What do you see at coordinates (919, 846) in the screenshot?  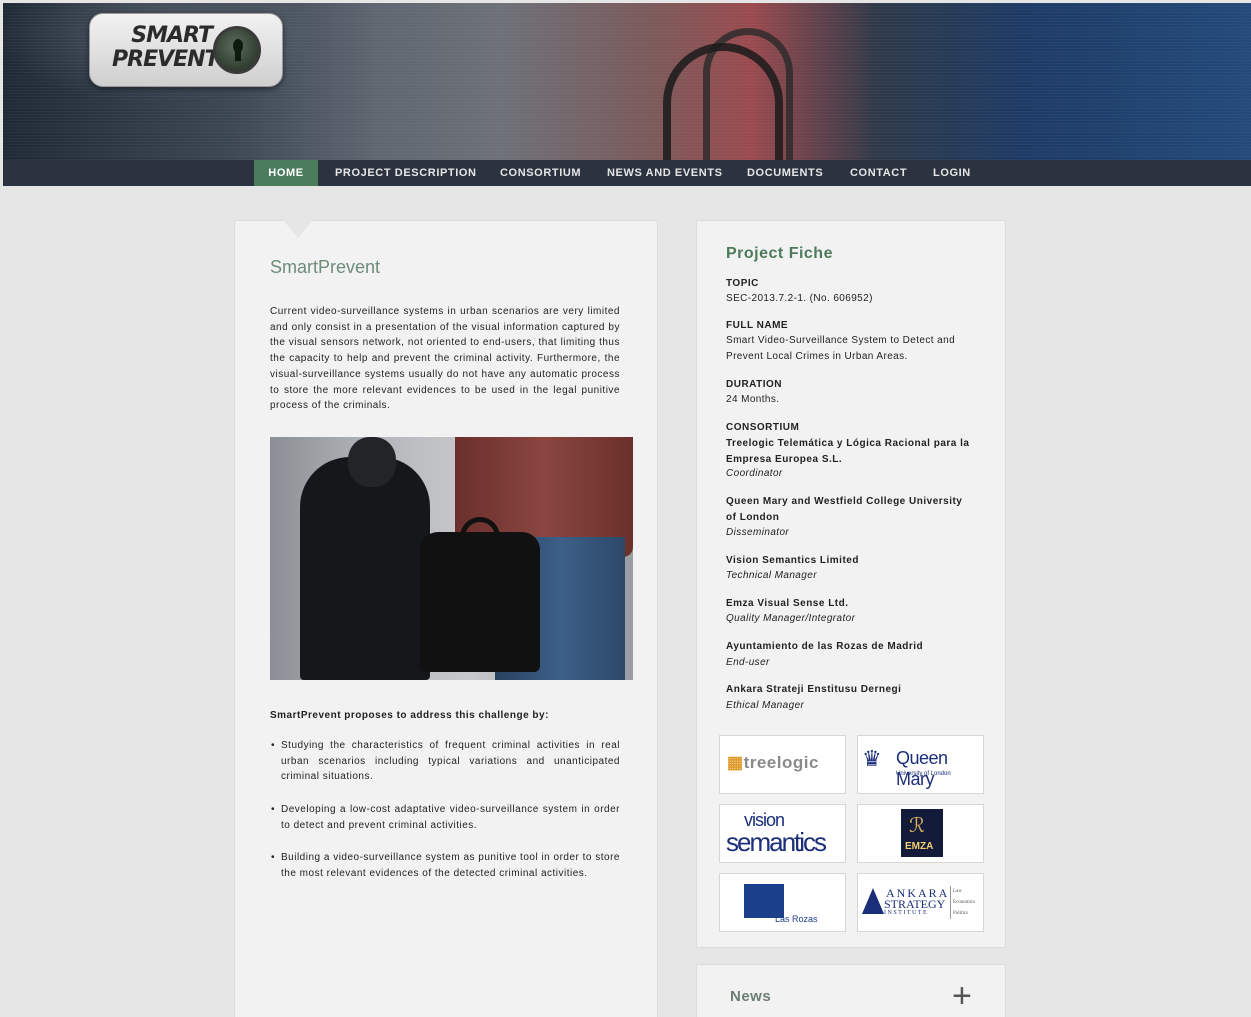 I see `emza-wordmark: EMZA` at bounding box center [919, 846].